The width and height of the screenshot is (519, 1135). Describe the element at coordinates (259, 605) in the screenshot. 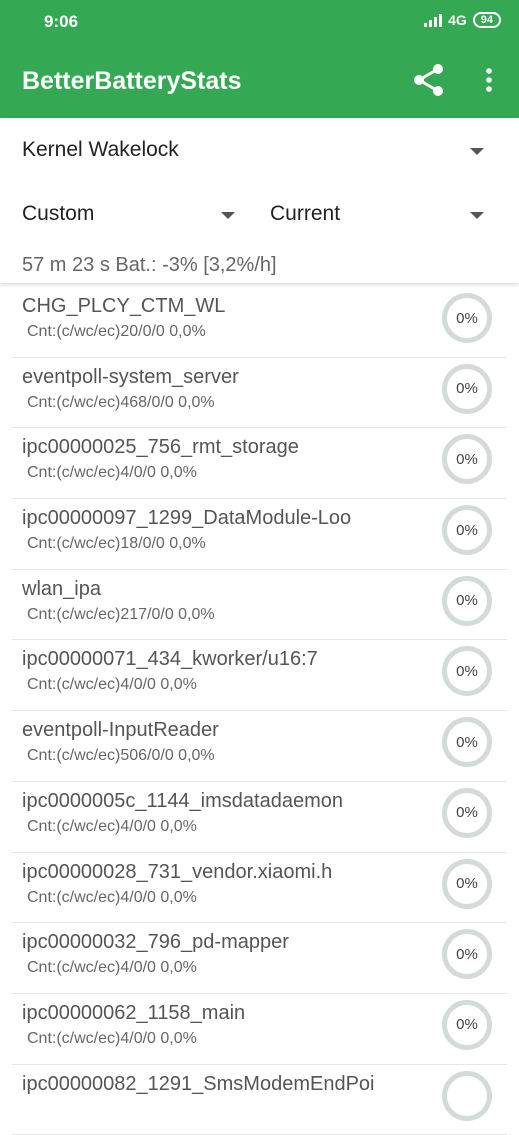

I see `wakelock-row: wlan_ipa Cnt:(c/wc/ec)217/0/0 0,0% 0%` at that location.